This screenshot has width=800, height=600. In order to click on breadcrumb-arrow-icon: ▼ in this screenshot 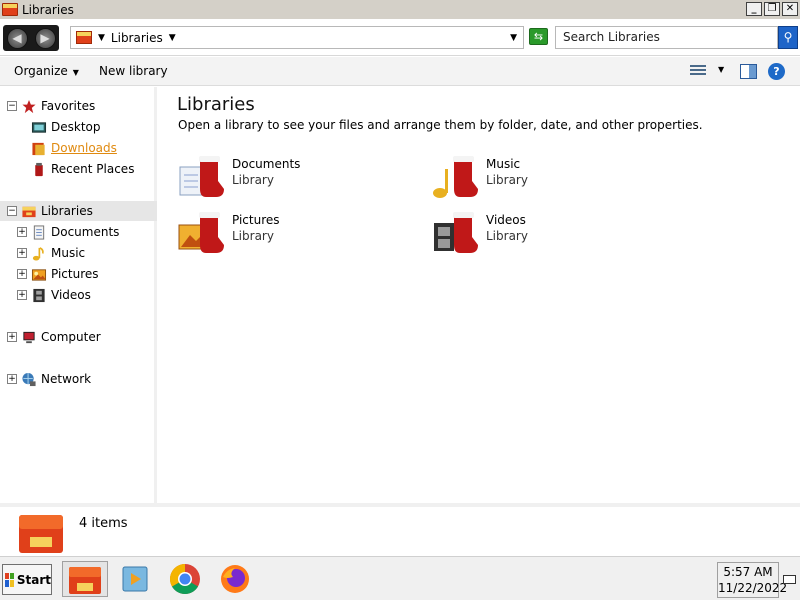, I will do `click(101, 38)`.